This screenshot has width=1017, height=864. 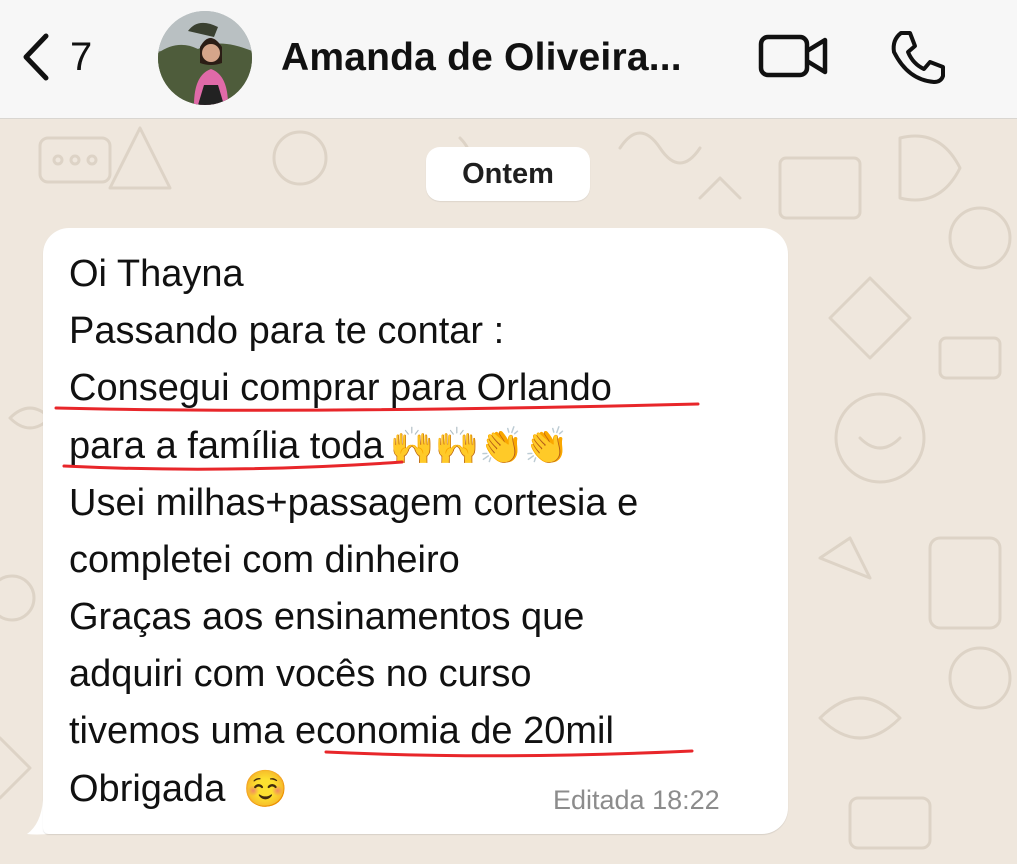 What do you see at coordinates (177, 731) in the screenshot?
I see `message-text: tivemos uma` at bounding box center [177, 731].